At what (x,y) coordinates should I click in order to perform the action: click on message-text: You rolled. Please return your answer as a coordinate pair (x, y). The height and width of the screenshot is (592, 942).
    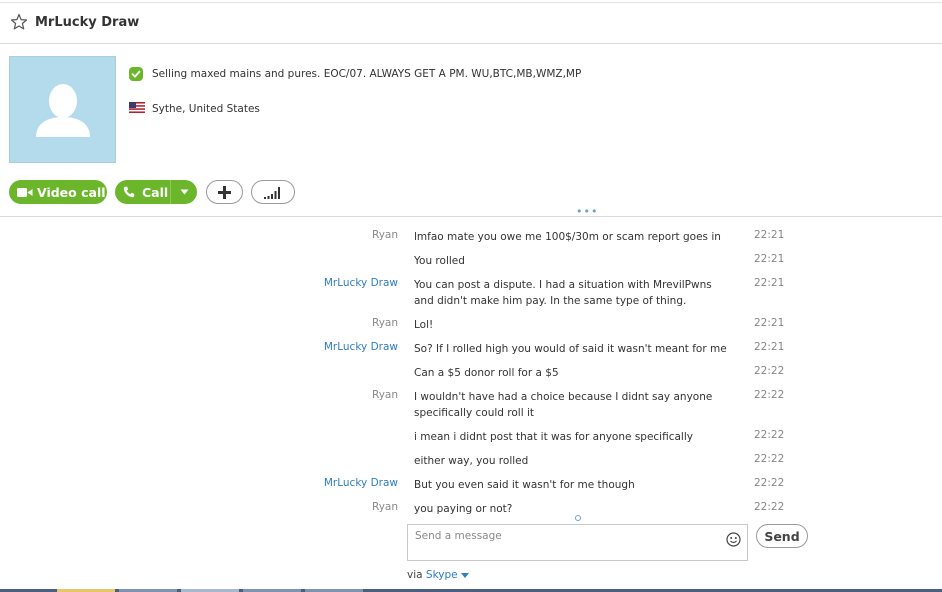
    Looking at the image, I should click on (439, 261).